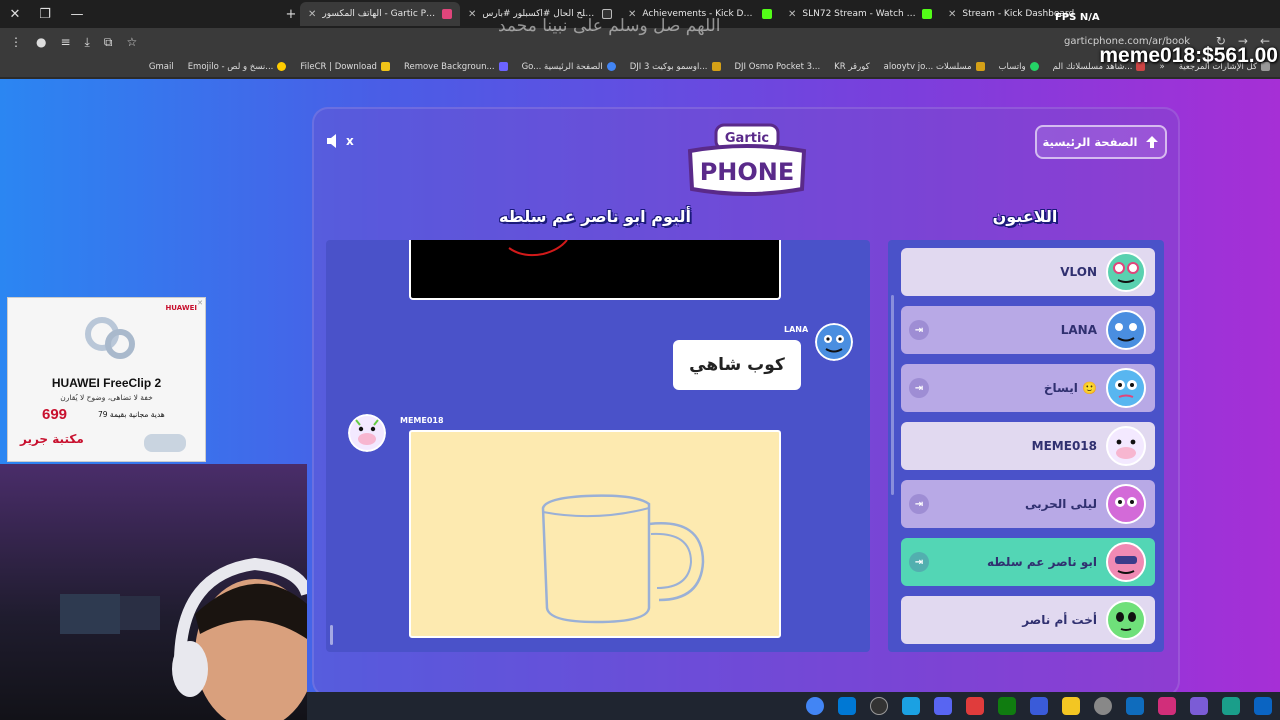 Image resolution: width=1280 pixels, height=720 pixels. Describe the element at coordinates (595, 216) in the screenshot. I see `album-title: ألبوم ابو ناصر عم سلطه` at that location.